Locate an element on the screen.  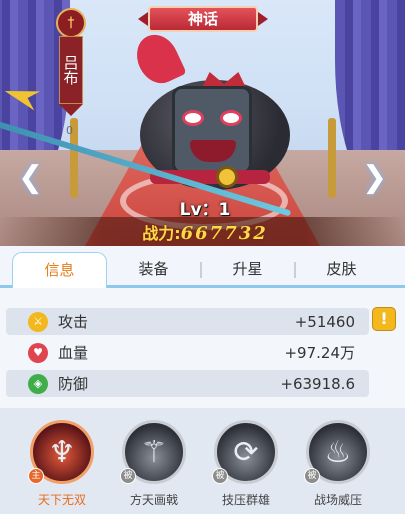
heart-icon: ♥ is located at coordinates (38, 352).